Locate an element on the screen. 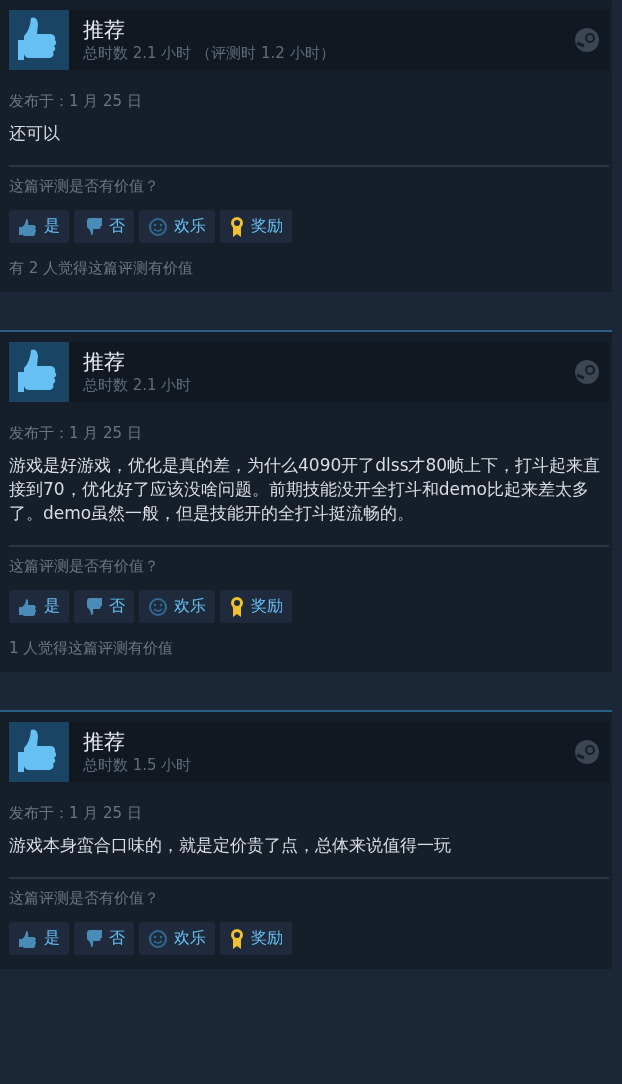 The image size is (622, 1084). review-text: 游戏本身蛮合口味的，就是定价贵了点，总体来说值得一玩 is located at coordinates (230, 845).